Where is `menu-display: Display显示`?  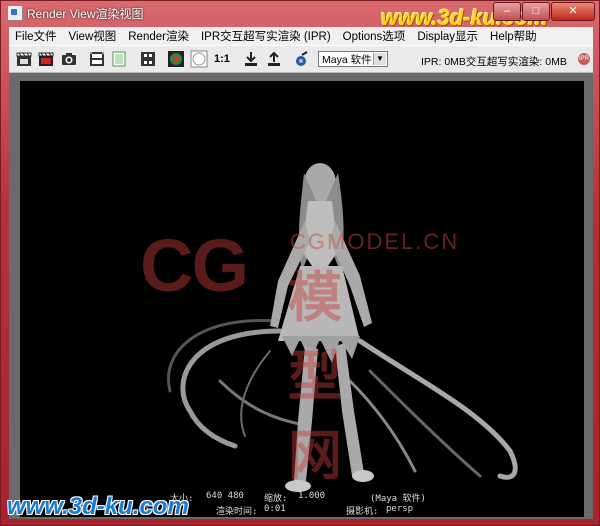 menu-display: Display显示 is located at coordinates (447, 36).